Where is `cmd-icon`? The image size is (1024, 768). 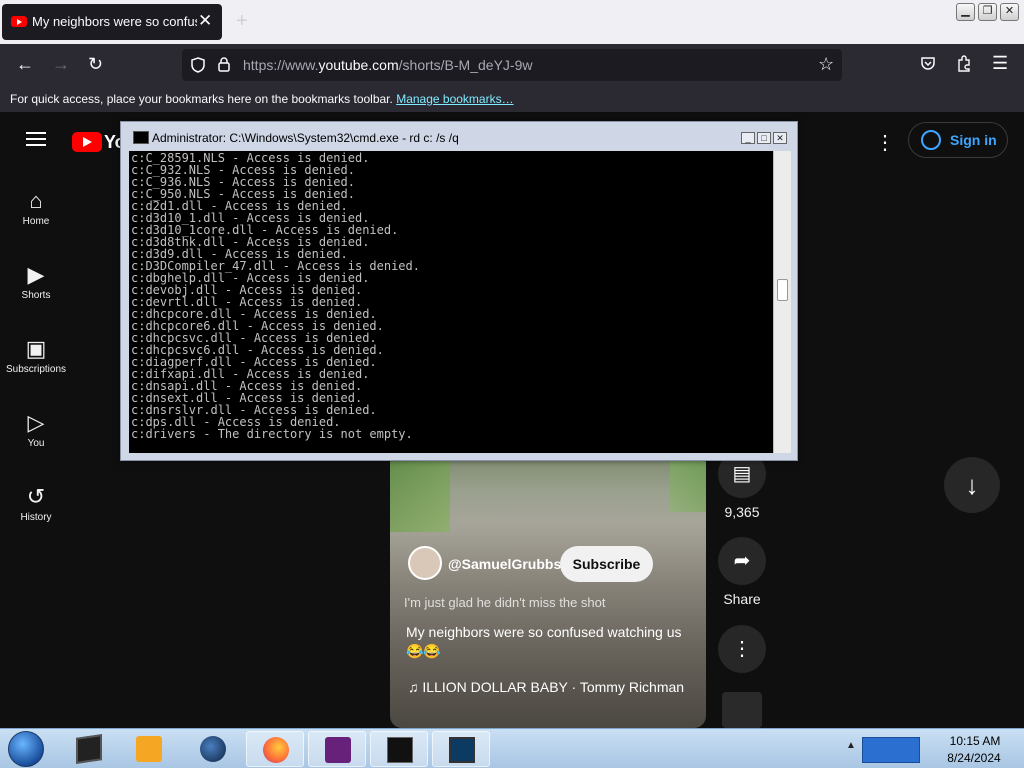 cmd-icon is located at coordinates (141, 137).